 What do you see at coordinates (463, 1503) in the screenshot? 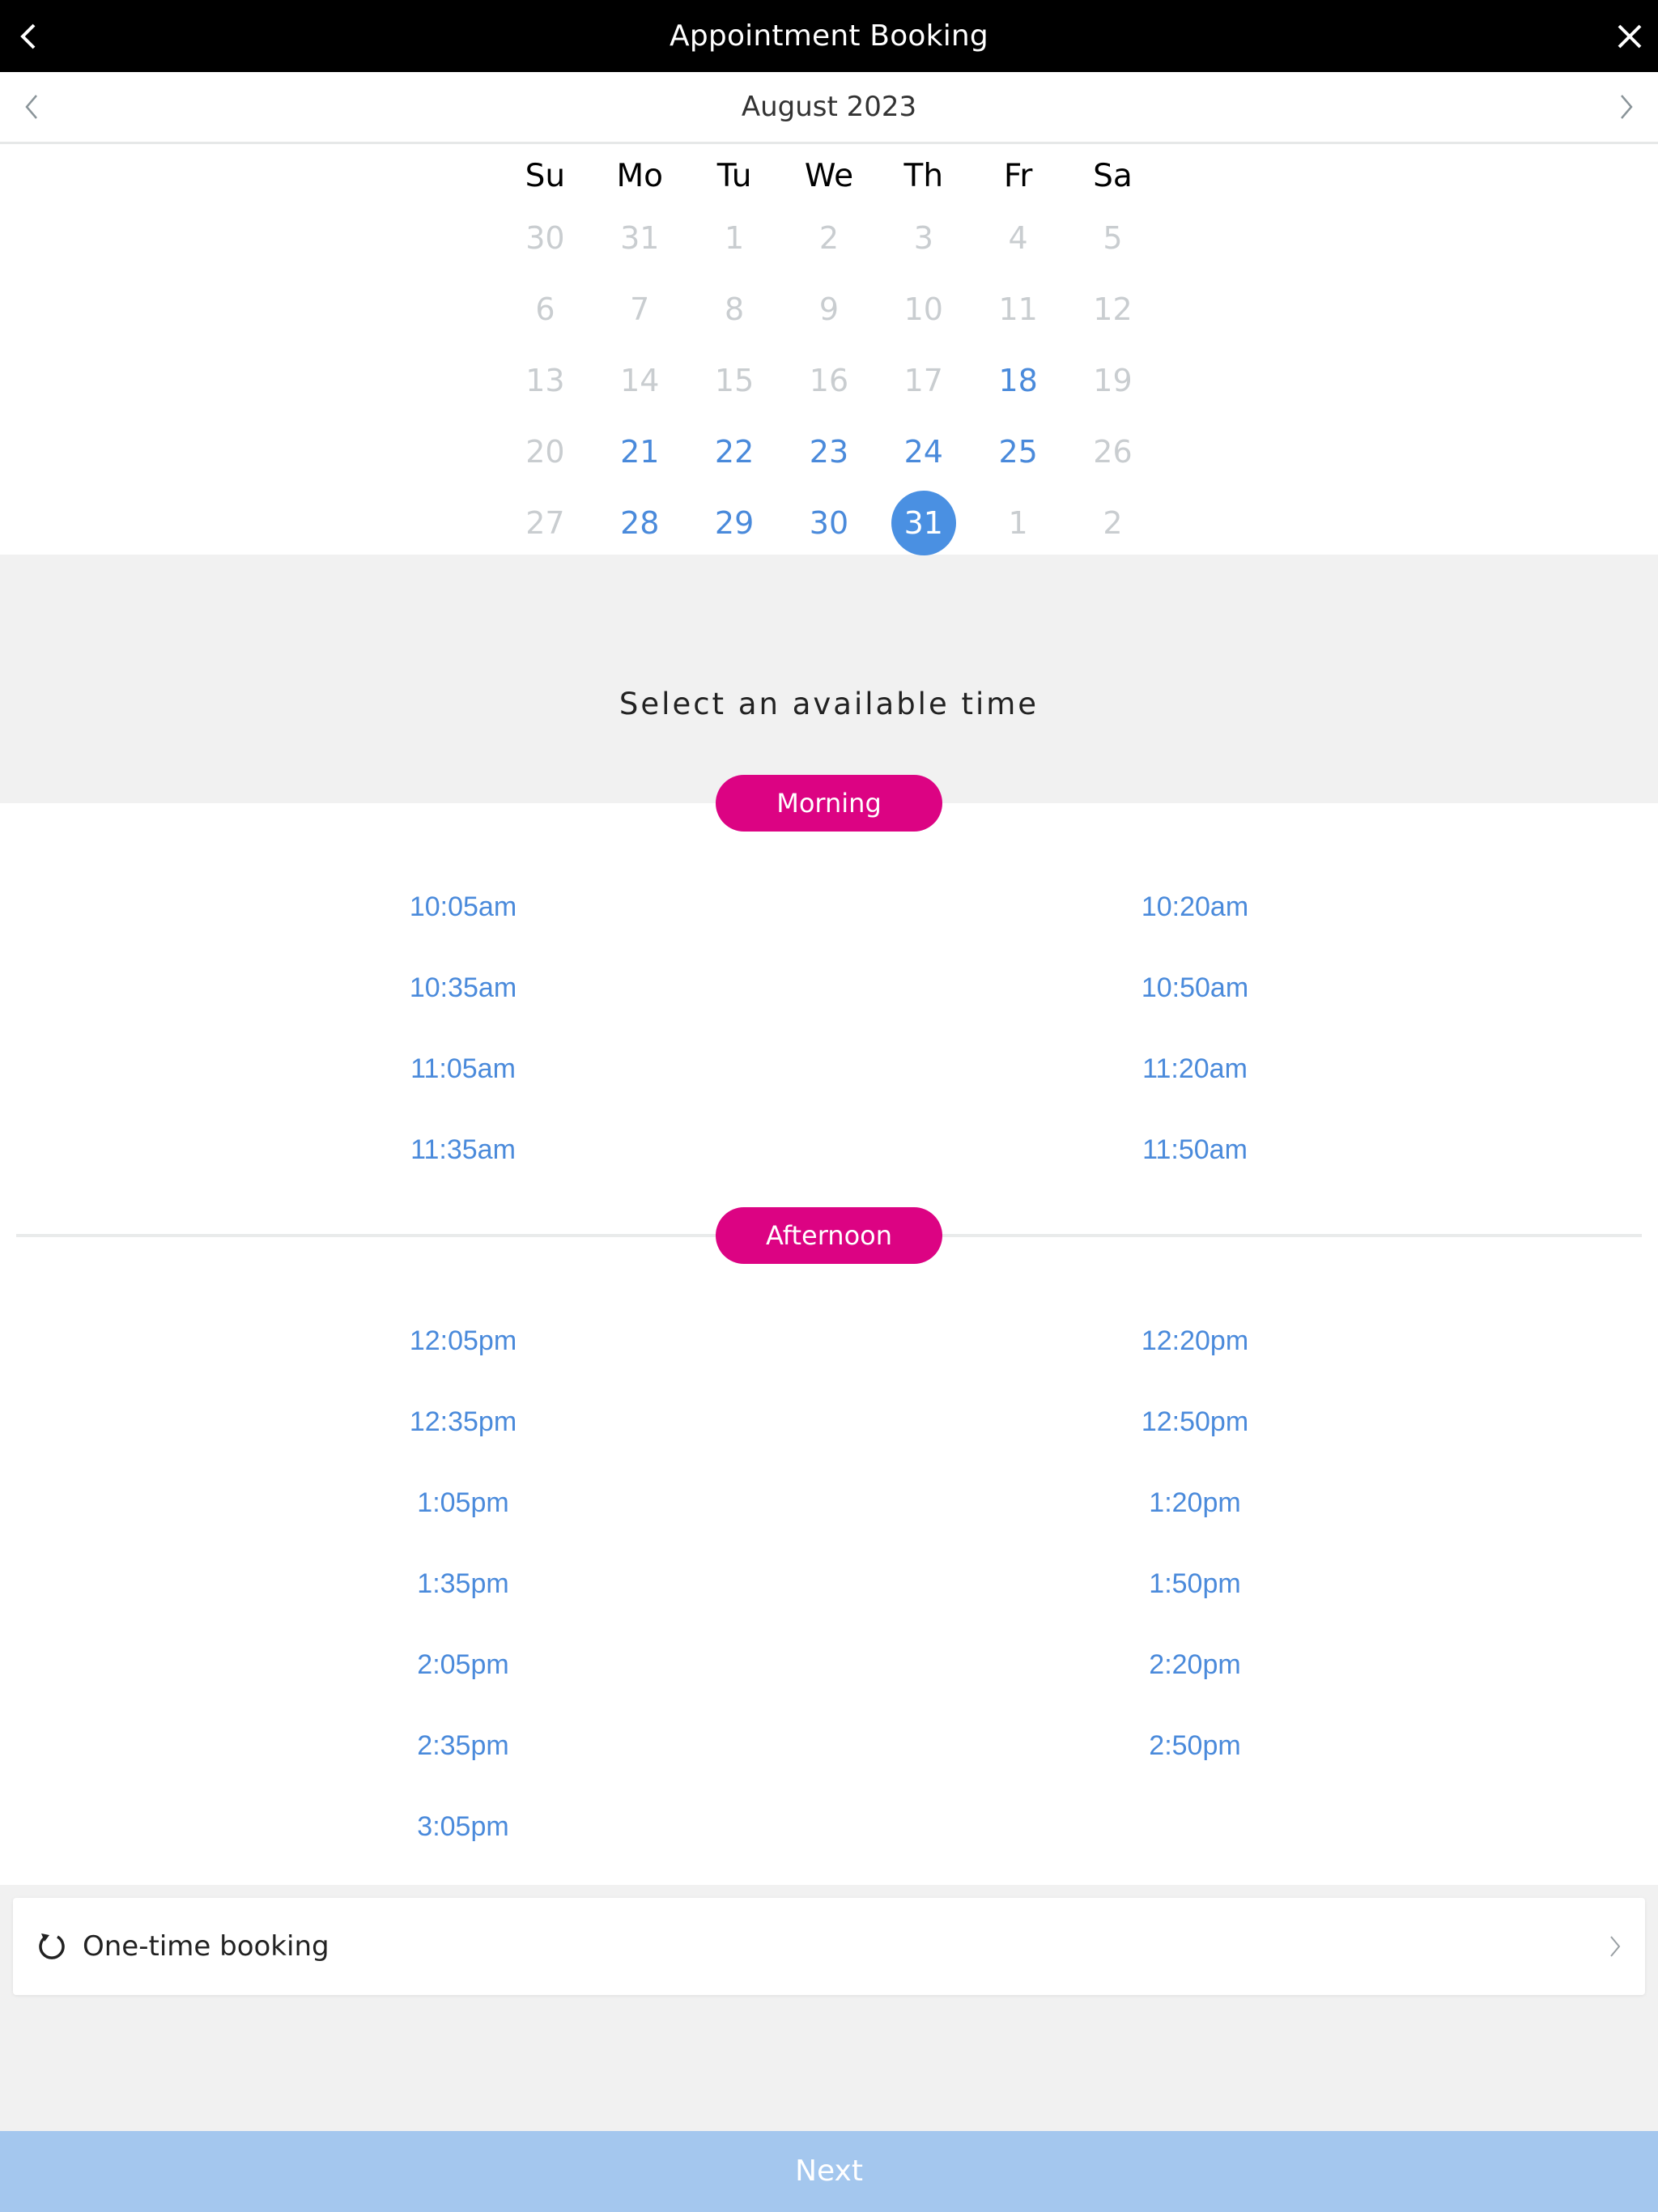
I see `time-slot: 1:05pm` at bounding box center [463, 1503].